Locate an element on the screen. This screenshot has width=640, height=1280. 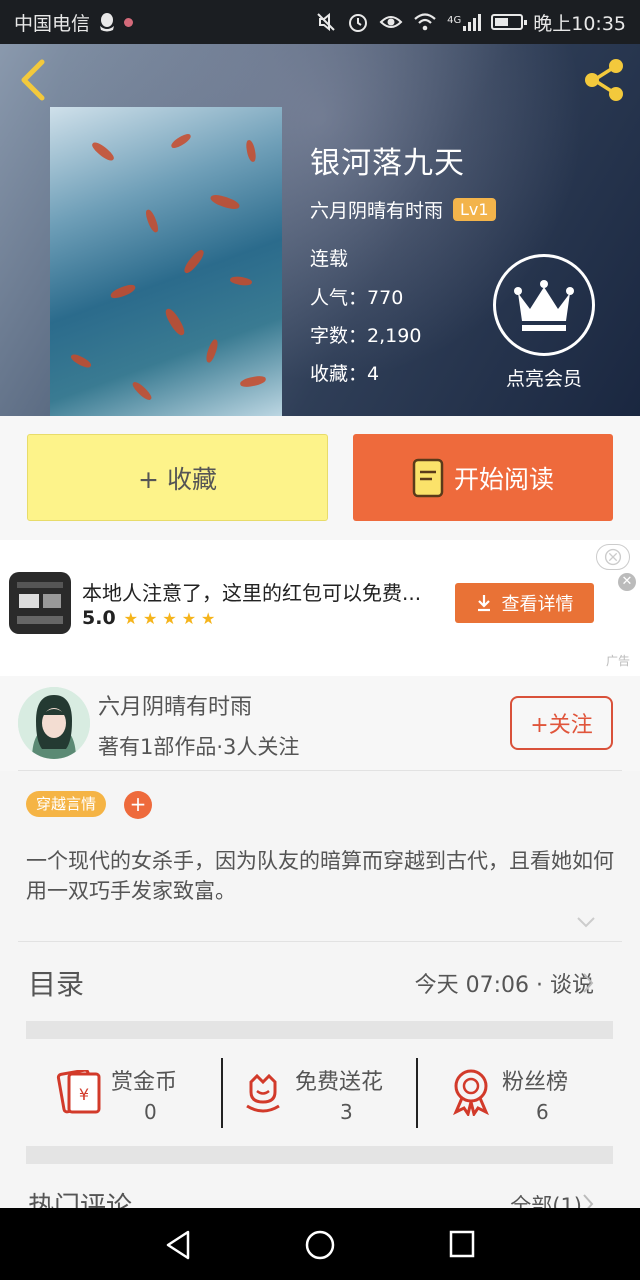
qq-icon is located at coordinates (107, 22).